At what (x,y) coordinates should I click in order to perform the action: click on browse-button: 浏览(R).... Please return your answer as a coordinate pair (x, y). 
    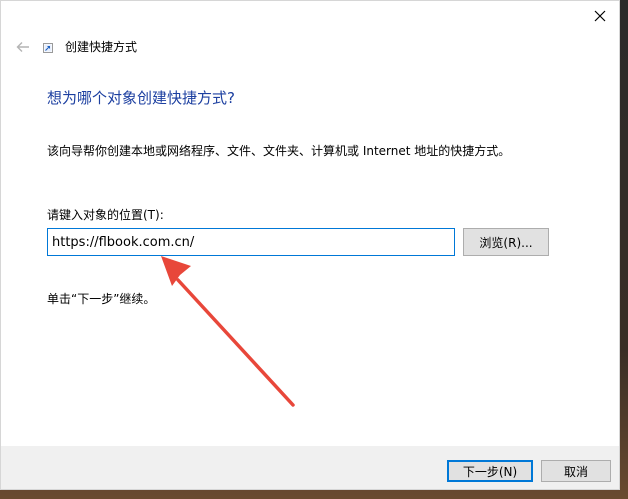
    Looking at the image, I should click on (506, 242).